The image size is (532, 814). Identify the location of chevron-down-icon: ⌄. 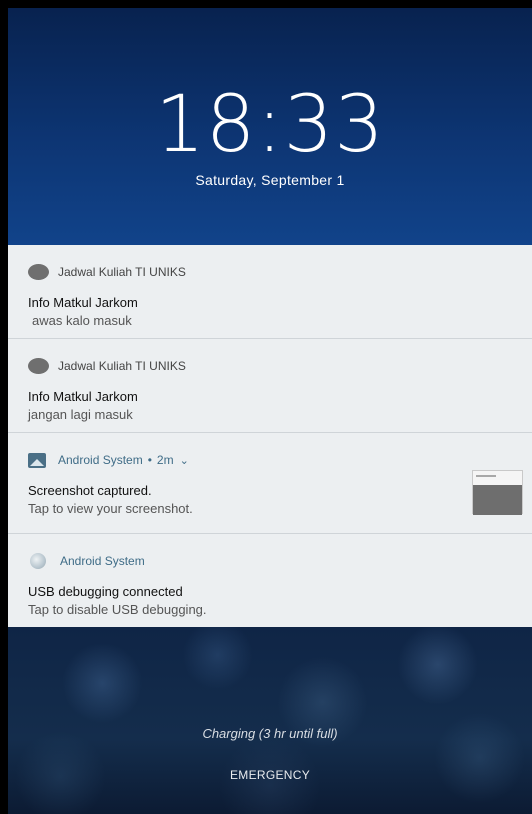
(184, 460).